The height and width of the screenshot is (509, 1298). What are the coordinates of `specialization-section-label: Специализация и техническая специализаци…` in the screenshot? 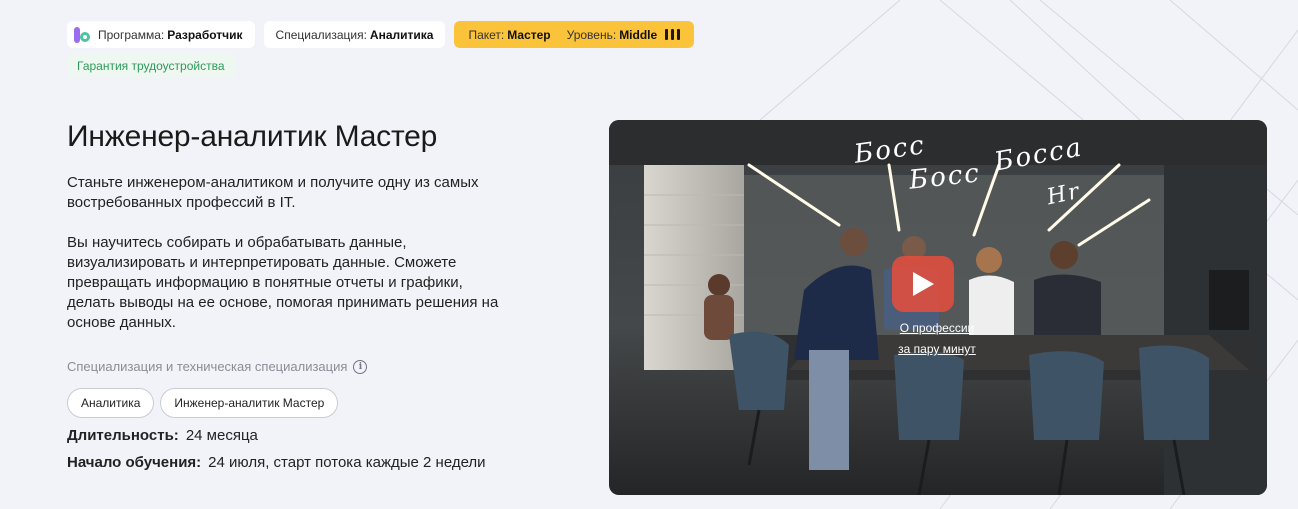 It's located at (217, 366).